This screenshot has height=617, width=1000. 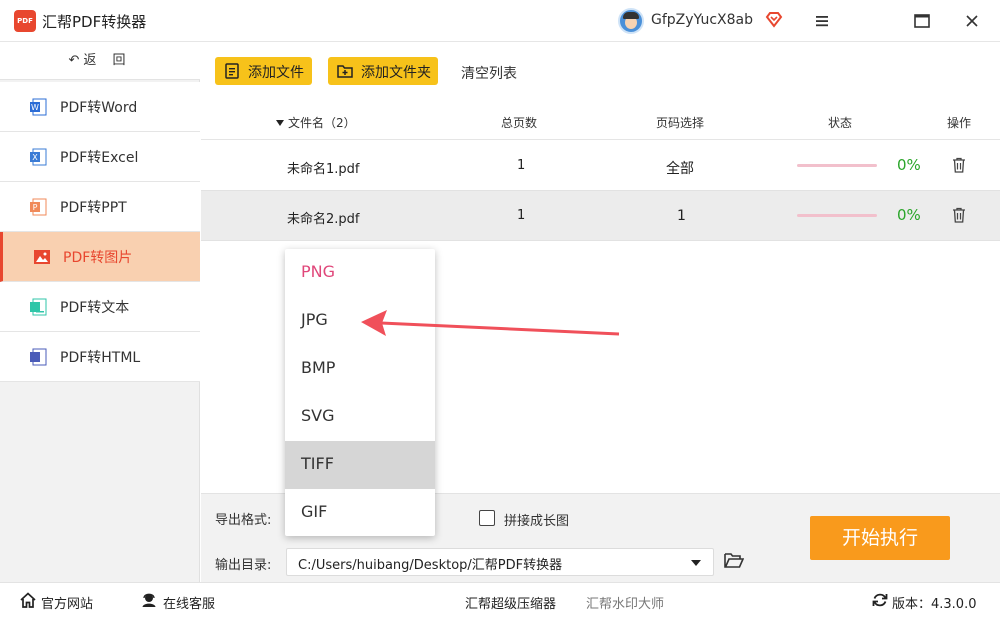 I want to click on row-filename: 未命名1.pdf, so click(x=323, y=169).